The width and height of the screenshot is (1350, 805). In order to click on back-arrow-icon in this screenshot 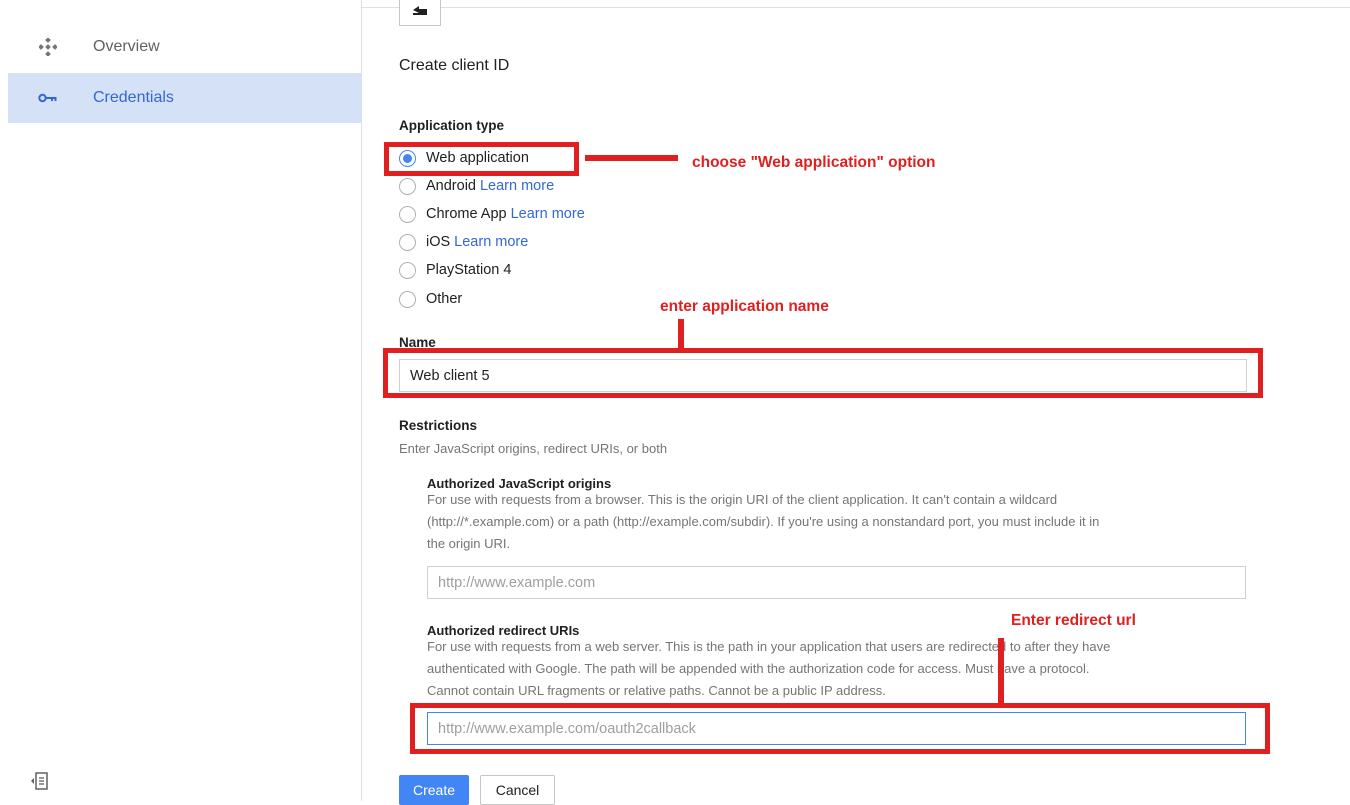, I will do `click(420, 13)`.